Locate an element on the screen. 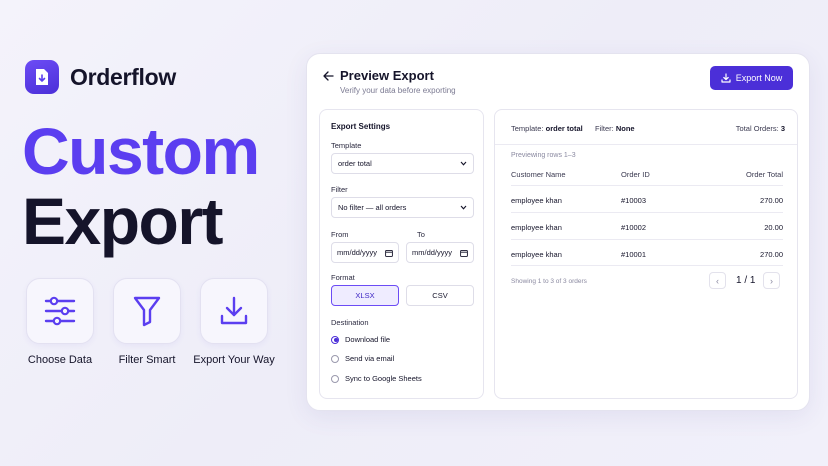  page-indicator: 1 / 1 is located at coordinates (746, 280).